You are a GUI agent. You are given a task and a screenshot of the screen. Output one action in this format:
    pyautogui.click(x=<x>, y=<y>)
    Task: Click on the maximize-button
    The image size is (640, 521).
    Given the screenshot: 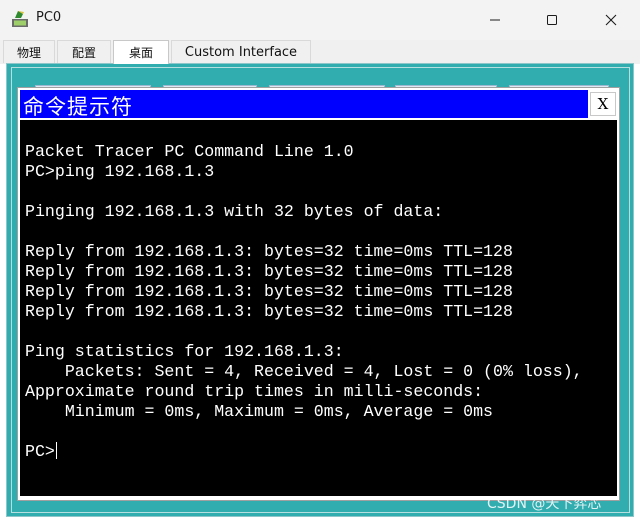 What is the action you would take?
    pyautogui.click(x=552, y=20)
    